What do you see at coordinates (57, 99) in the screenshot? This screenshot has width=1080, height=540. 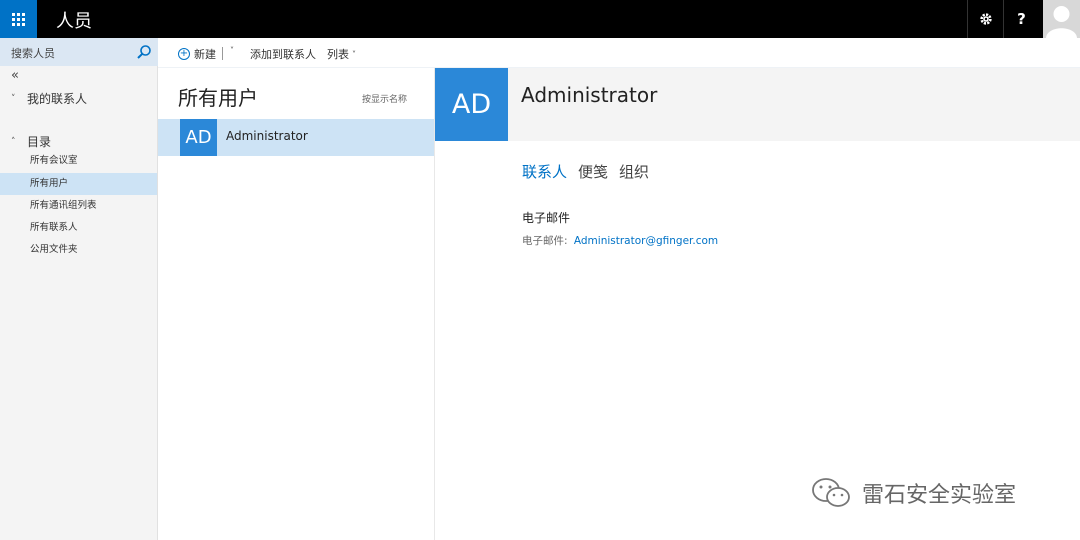 I see `my-contacts-label: 我的联系人` at bounding box center [57, 99].